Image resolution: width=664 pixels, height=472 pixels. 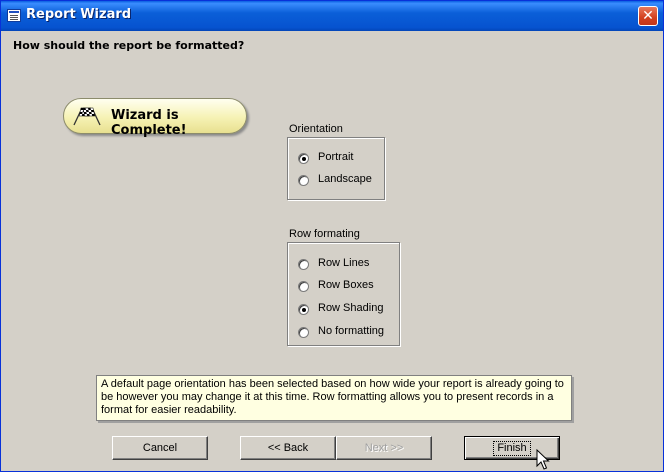 I want to click on wizard-complete-badge: Wizard is Complete!, so click(x=155, y=118).